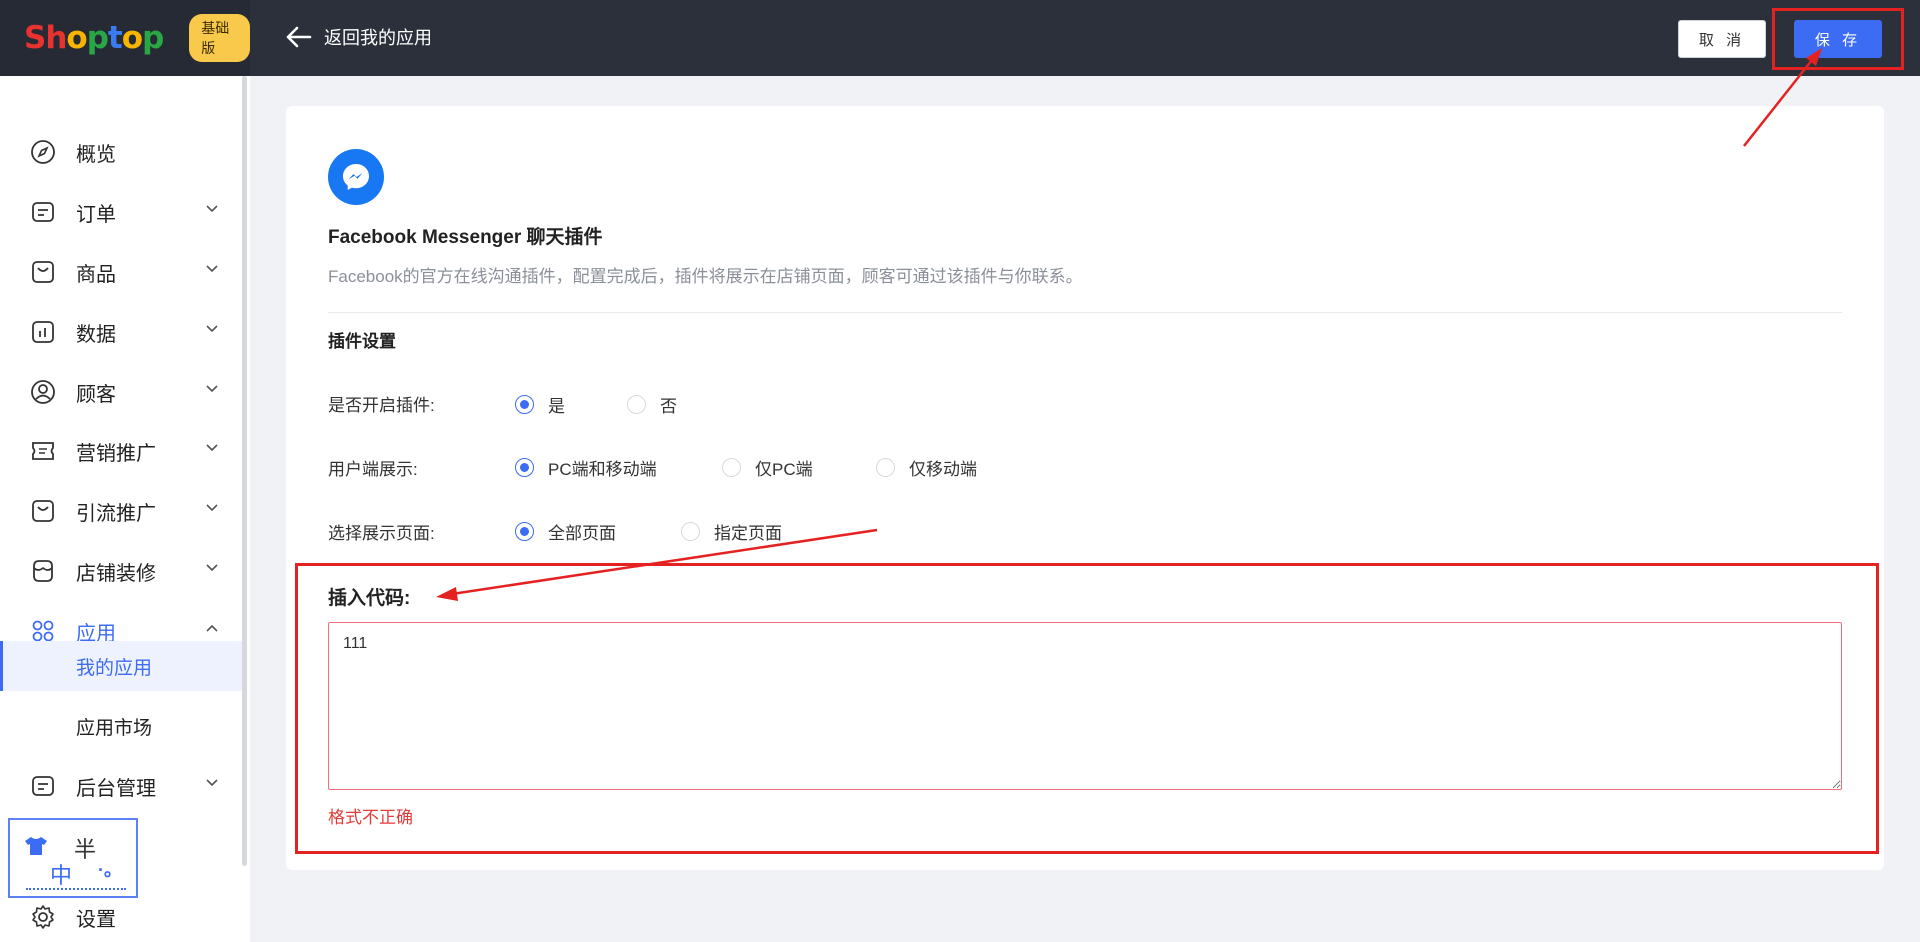 The width and height of the screenshot is (1920, 942). I want to click on sidebar-item-label: 引流推广, so click(116, 513).